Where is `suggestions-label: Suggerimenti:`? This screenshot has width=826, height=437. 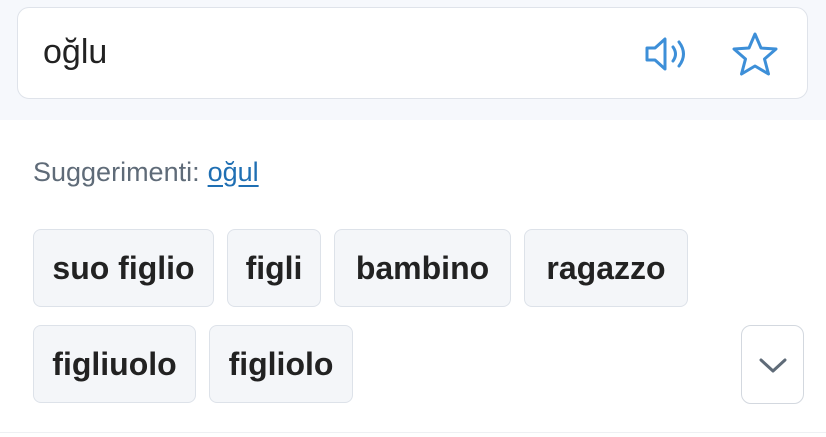 suggestions-label: Suggerimenti: is located at coordinates (116, 172).